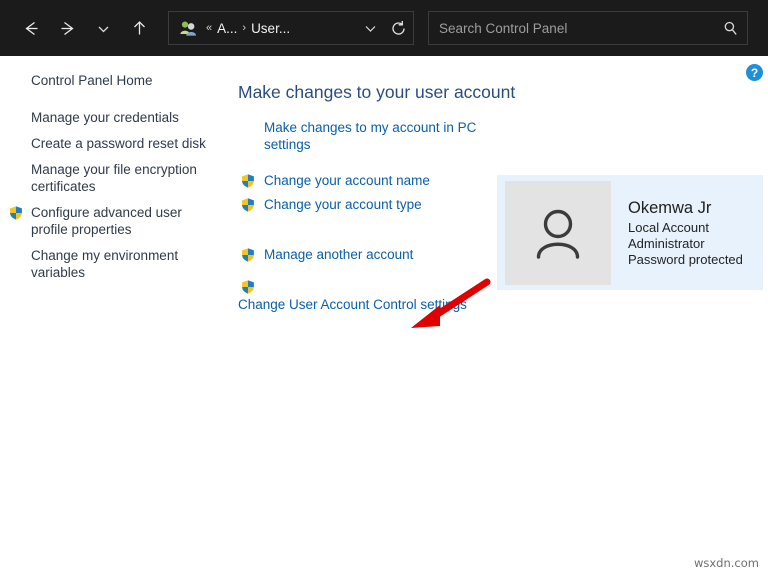 This screenshot has width=768, height=576. Describe the element at coordinates (338, 254) in the screenshot. I see `link-manage-another-account: Manage another account` at that location.